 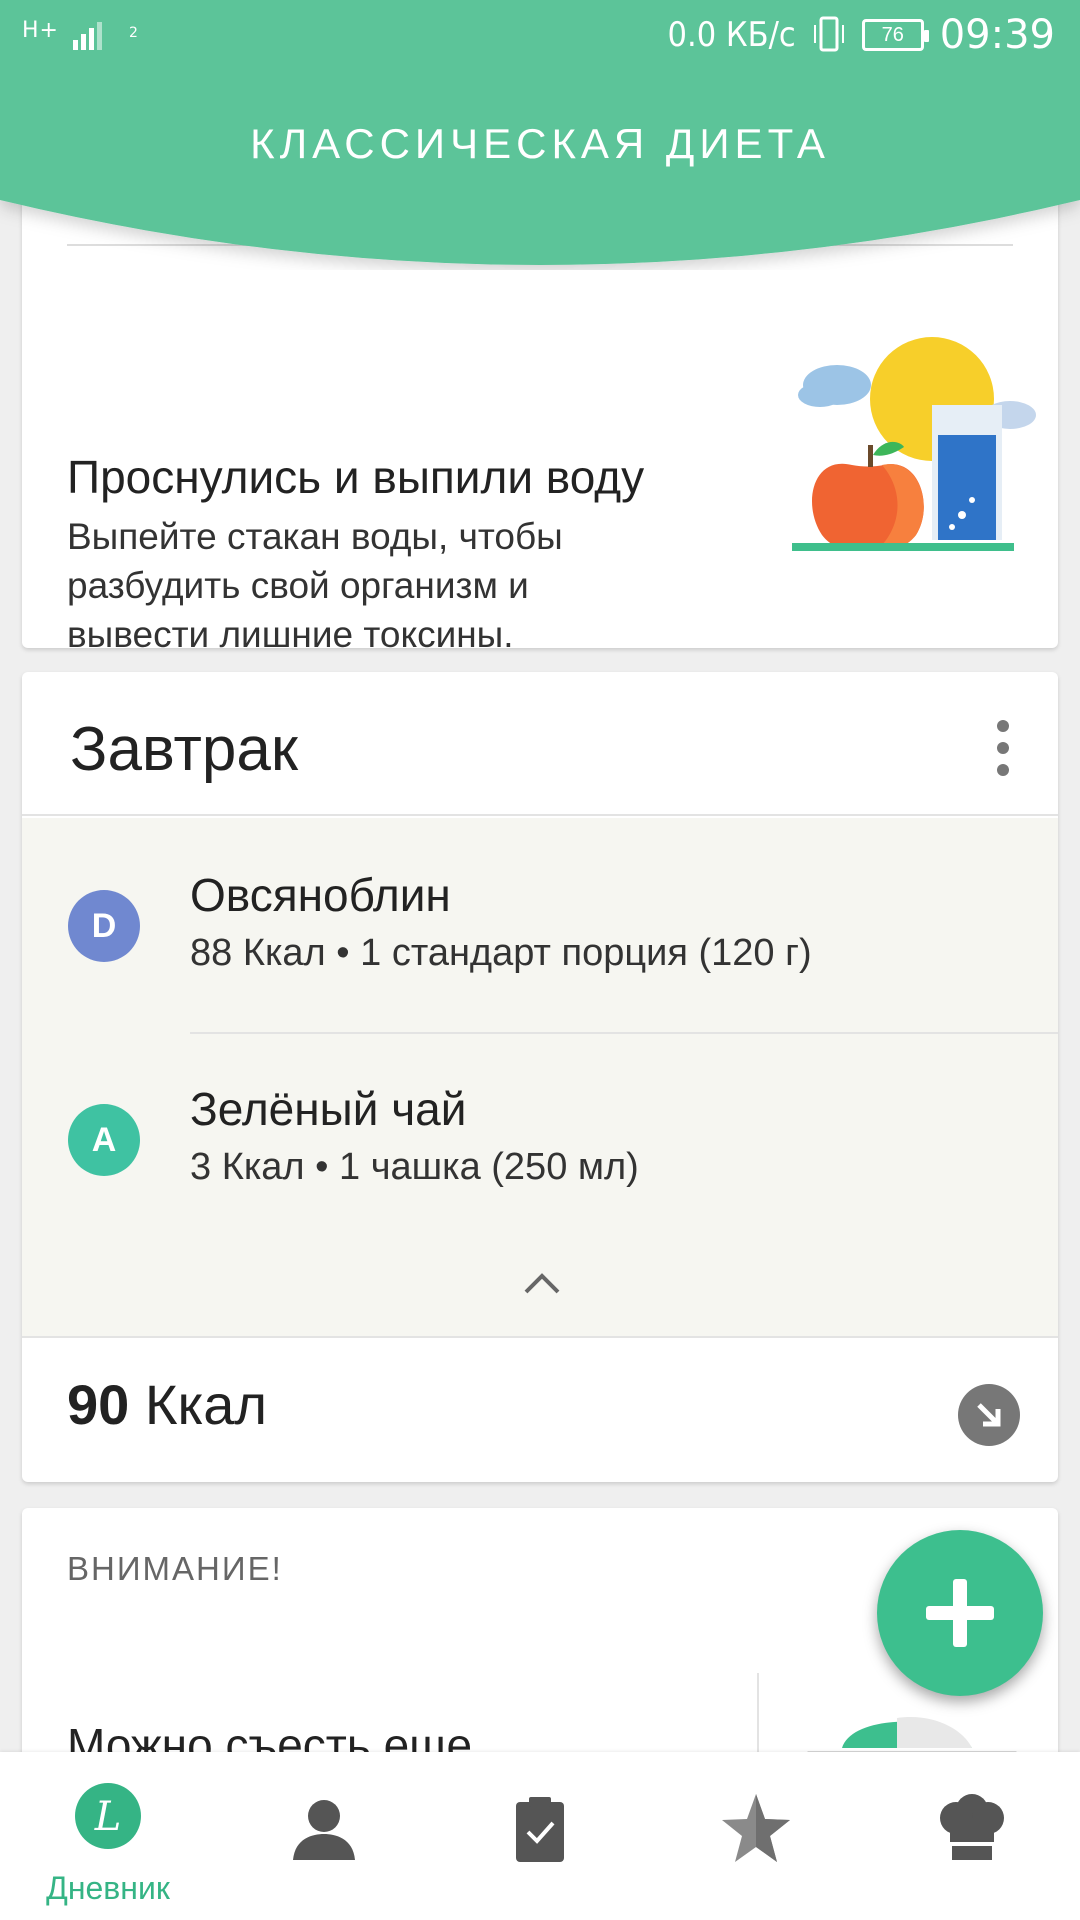 I want to click on tip-title: Проснулись и выпили воду, so click(x=356, y=477).